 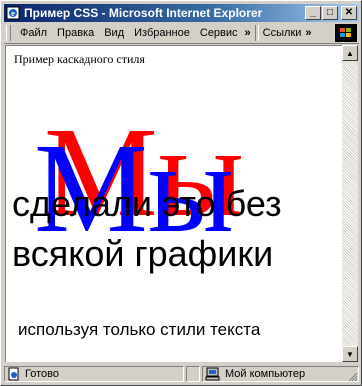 I want to click on page-done-icon, so click(x=14, y=374).